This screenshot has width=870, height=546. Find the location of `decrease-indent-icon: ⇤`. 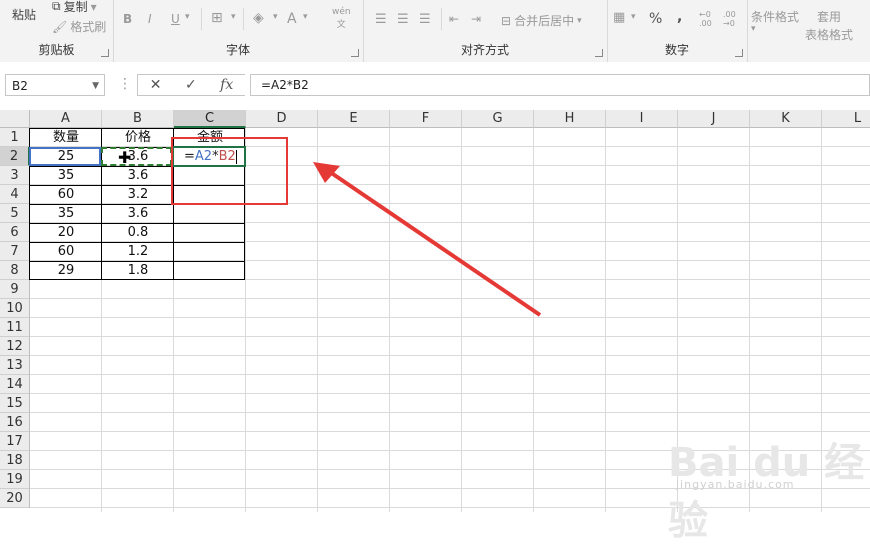

decrease-indent-icon: ⇤ is located at coordinates (454, 19).